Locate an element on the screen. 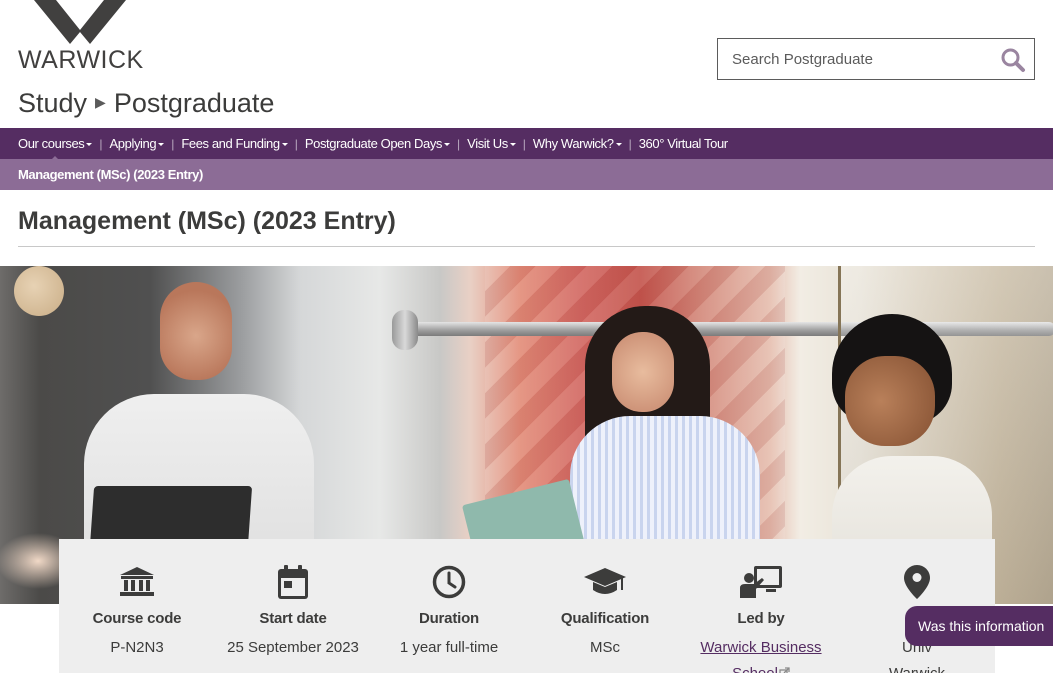  info-start-date: Start date 25 September 2023 is located at coordinates (293, 600).